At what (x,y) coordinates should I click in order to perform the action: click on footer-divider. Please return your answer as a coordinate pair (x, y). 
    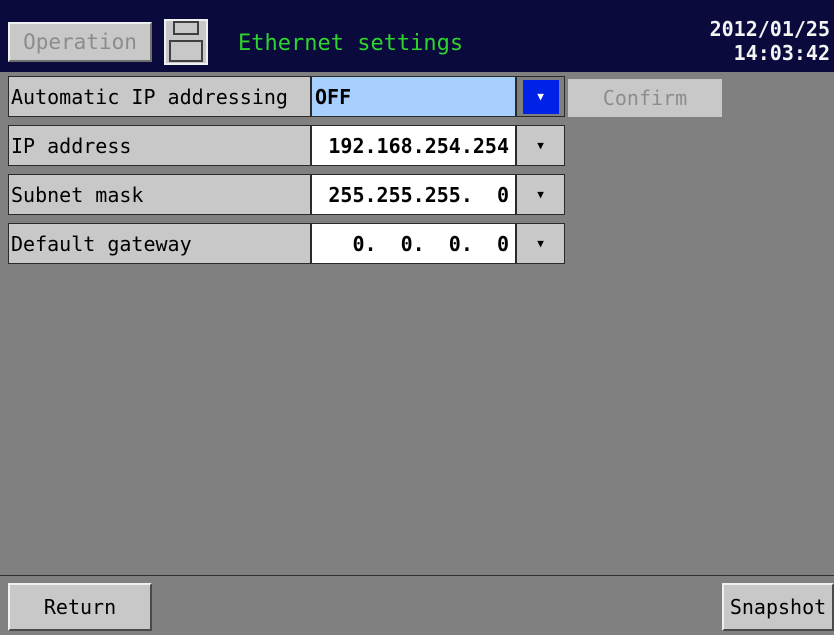
    Looking at the image, I should click on (417, 575).